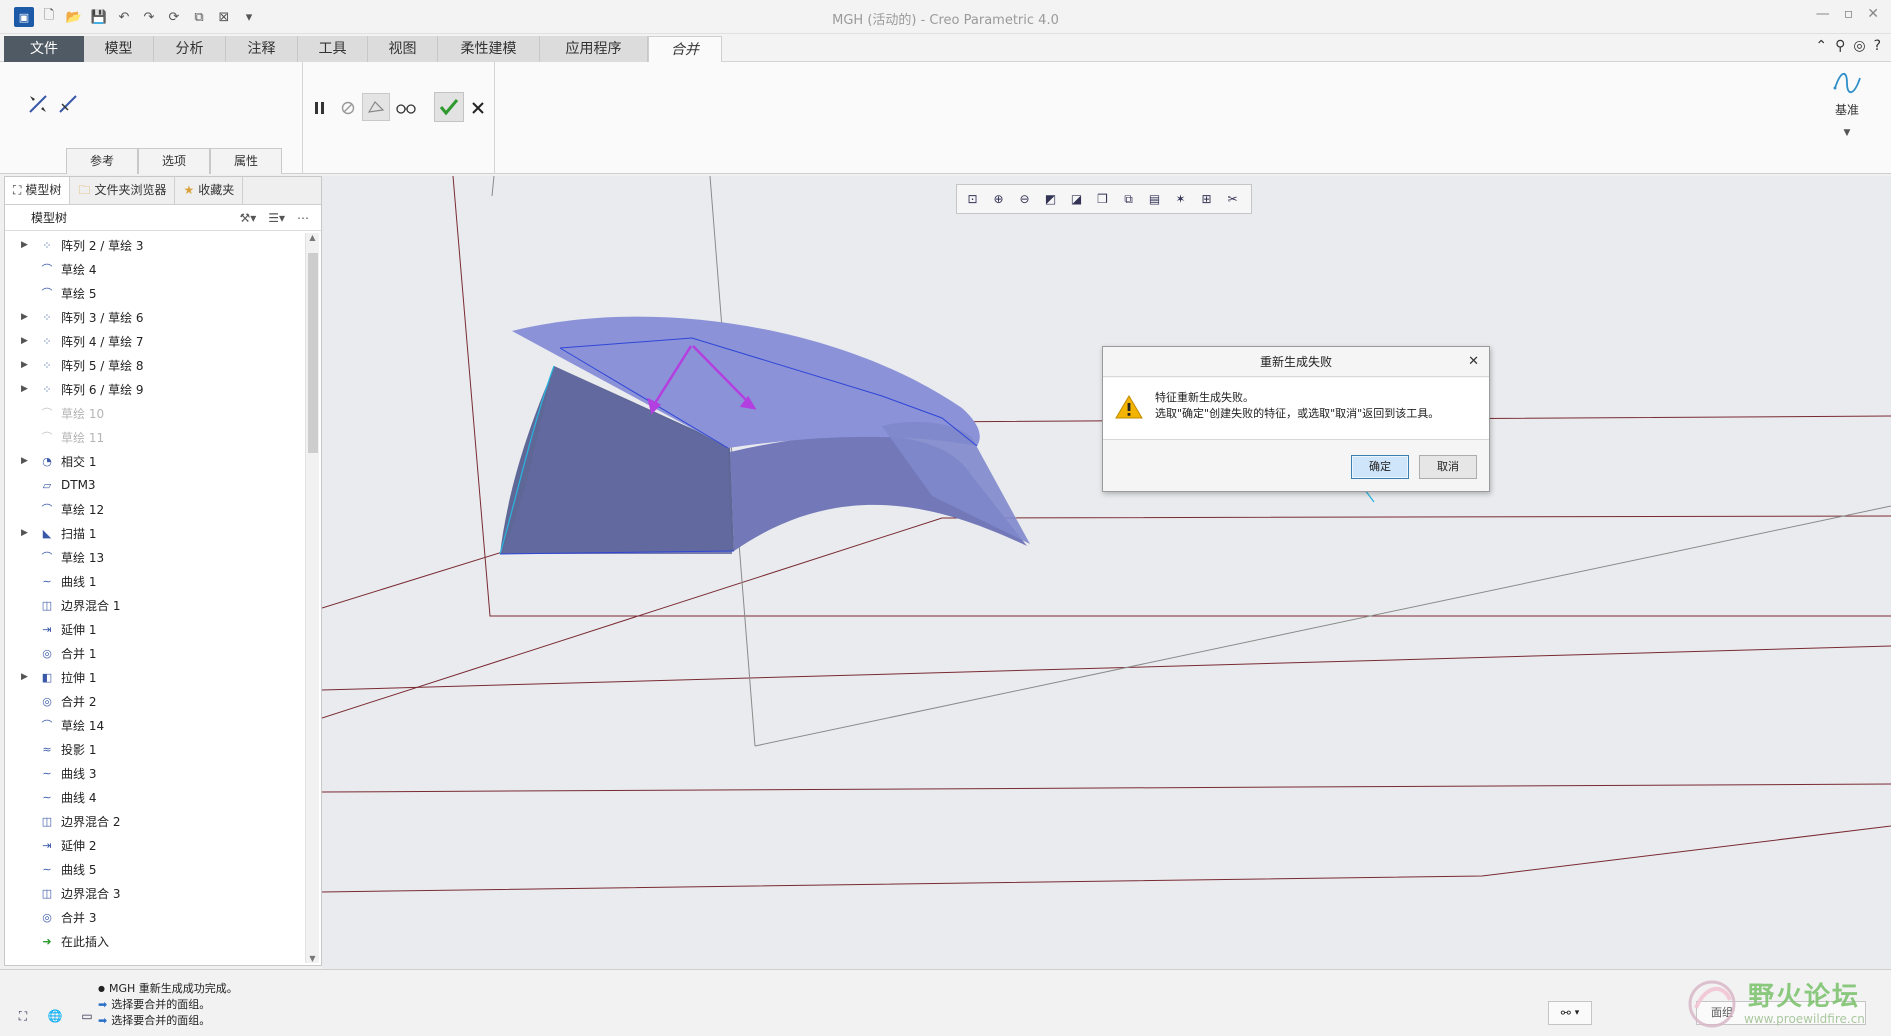  Describe the element at coordinates (151, 893) in the screenshot. I see `tree-item: ◫ 边界混合 3` at that location.